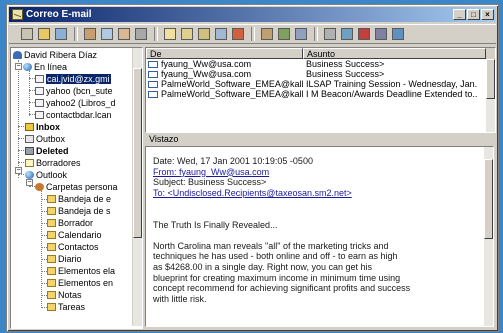 This screenshot has height=333, width=503. I want to click on folder-item: Inbox, so click(42, 127).